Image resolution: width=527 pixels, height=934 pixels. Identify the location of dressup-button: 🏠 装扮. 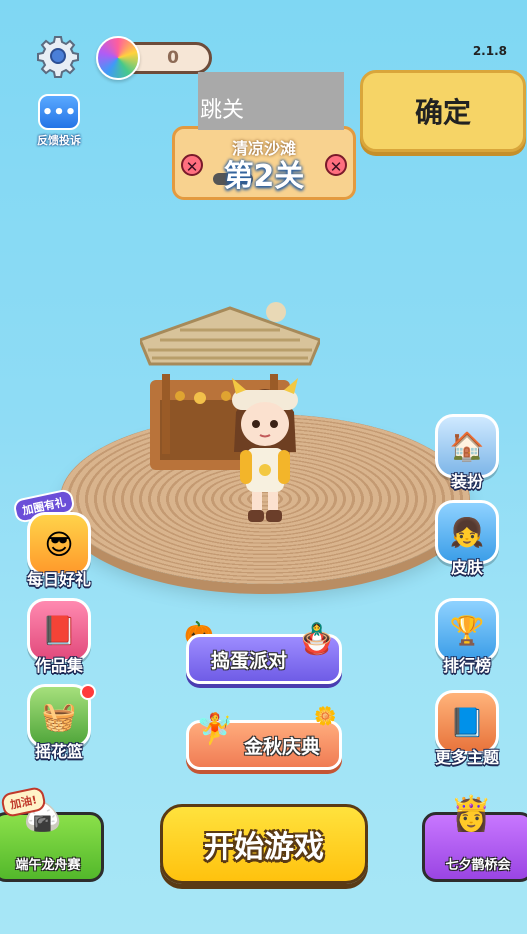
(467, 453).